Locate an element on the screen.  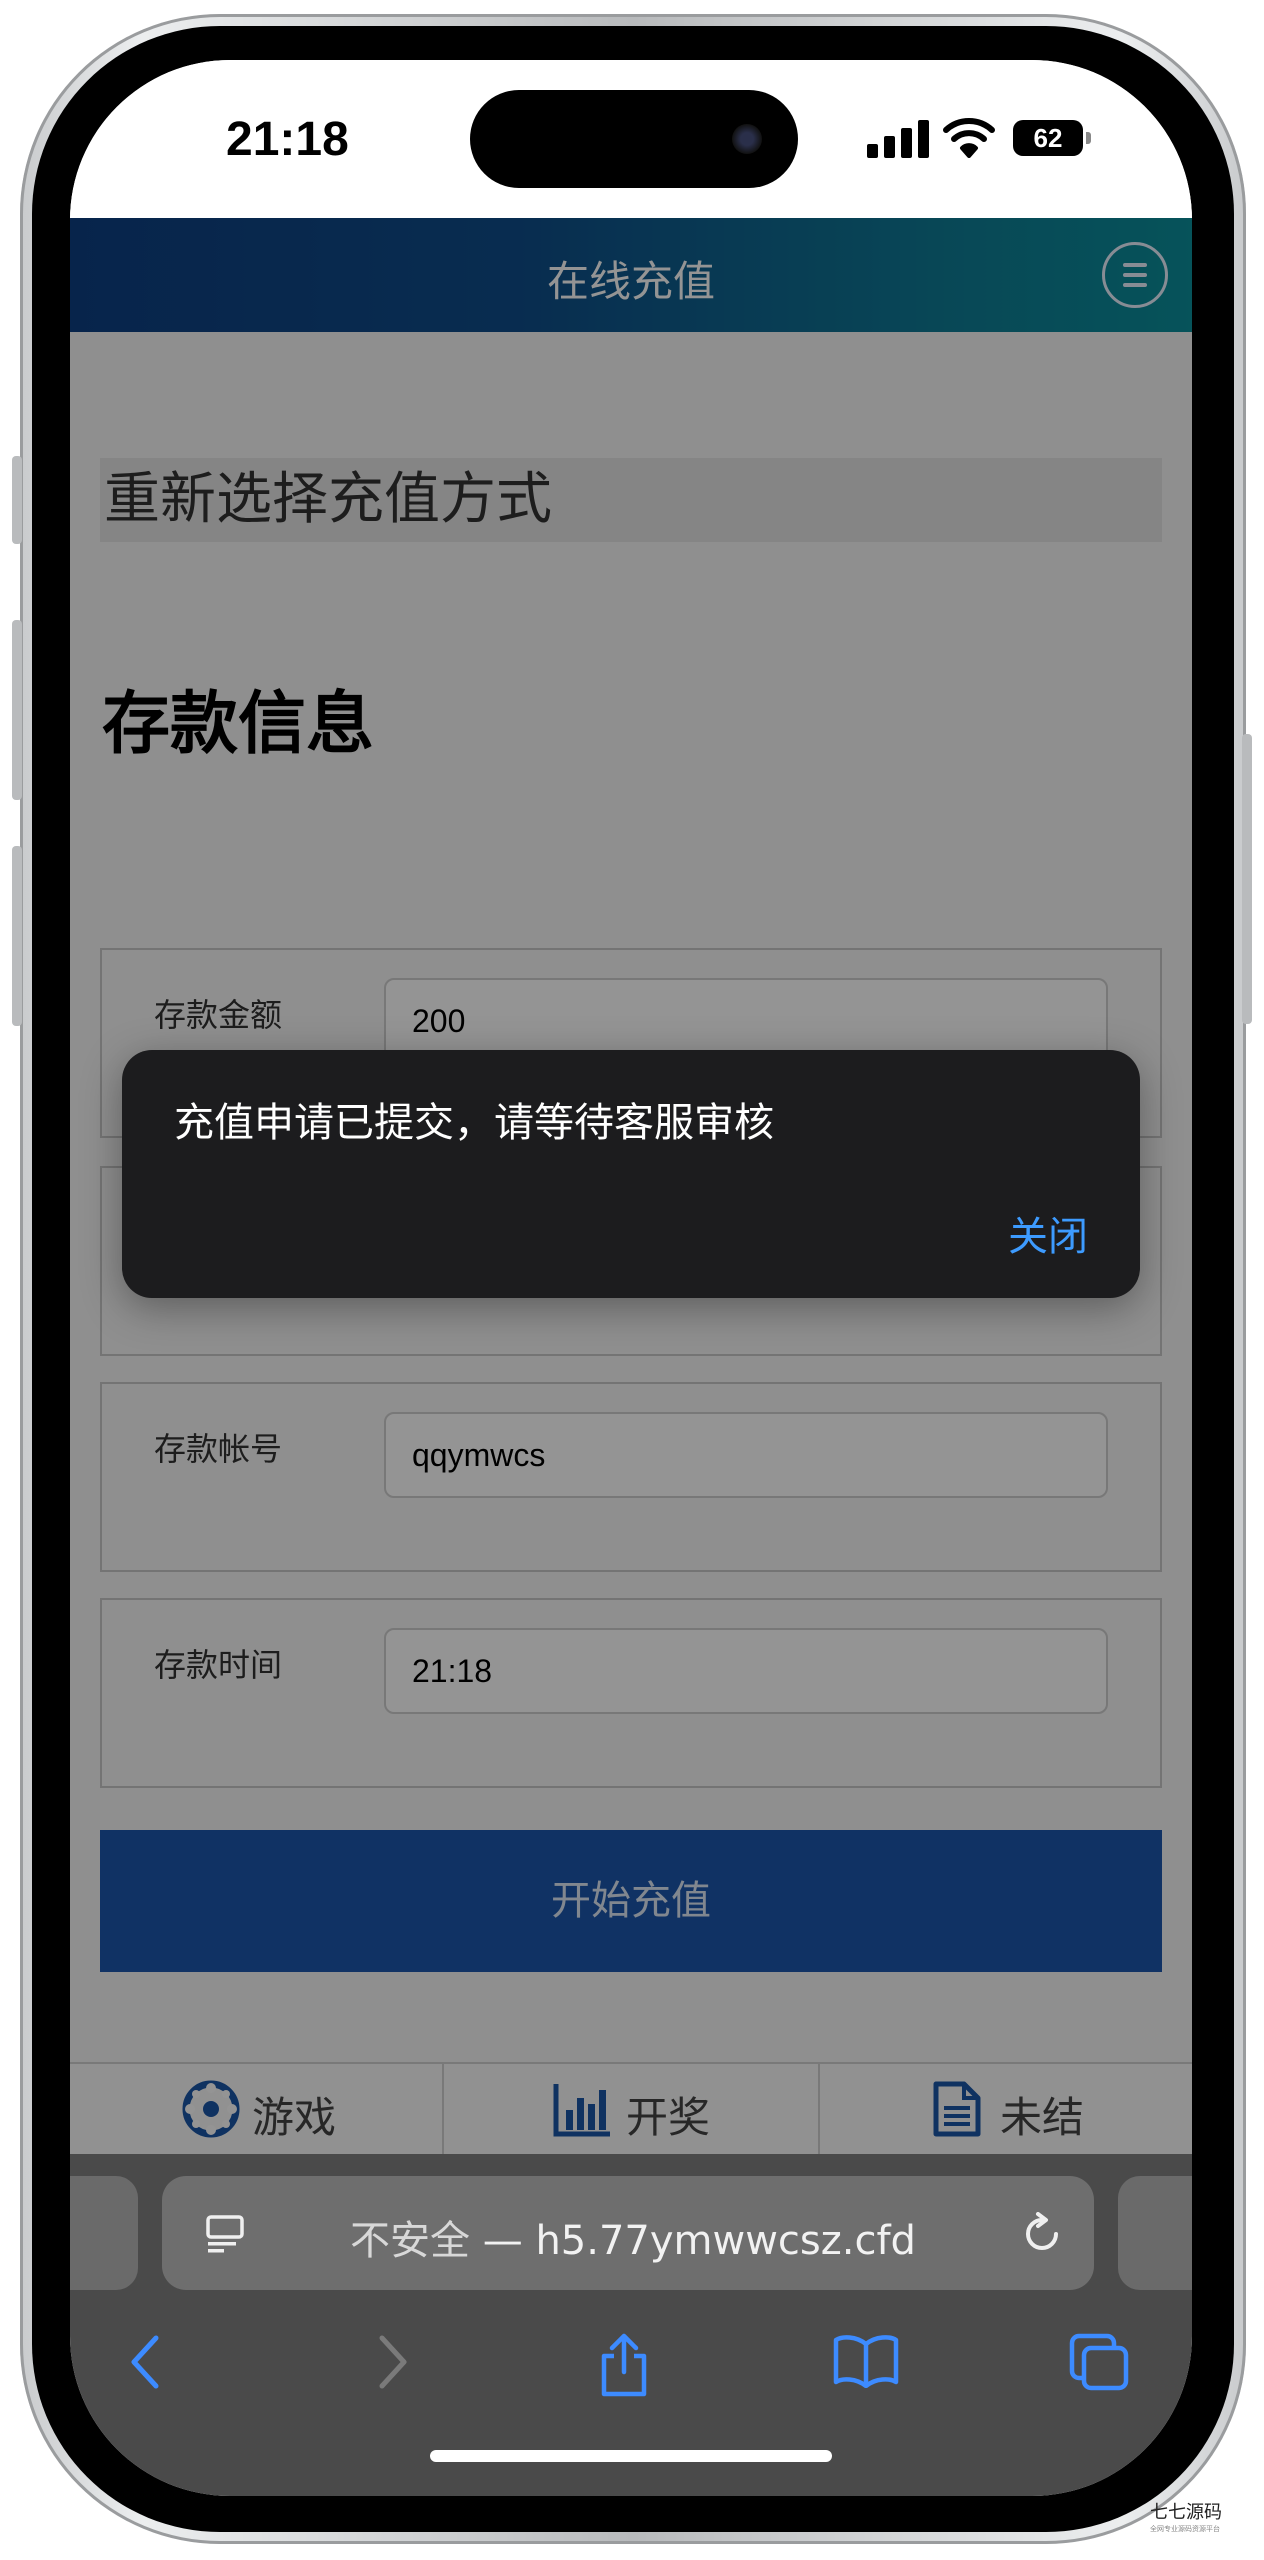
url-text: 不安全 — h5.77ymwwcsz.cfd is located at coordinates (633, 2237).